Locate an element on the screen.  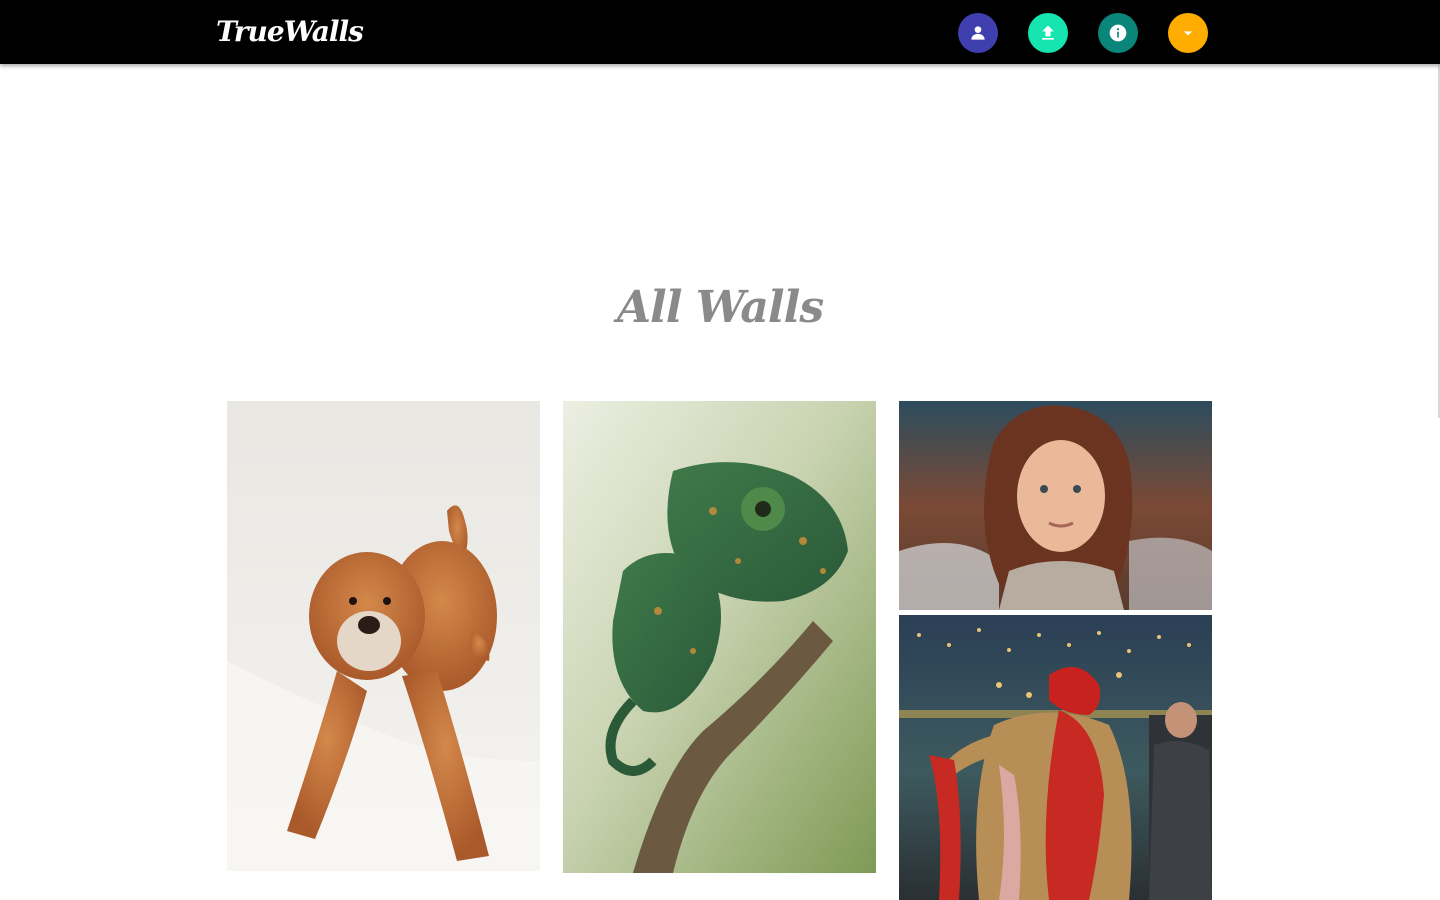
chameleon-on-branch-photo is located at coordinates (719, 637).